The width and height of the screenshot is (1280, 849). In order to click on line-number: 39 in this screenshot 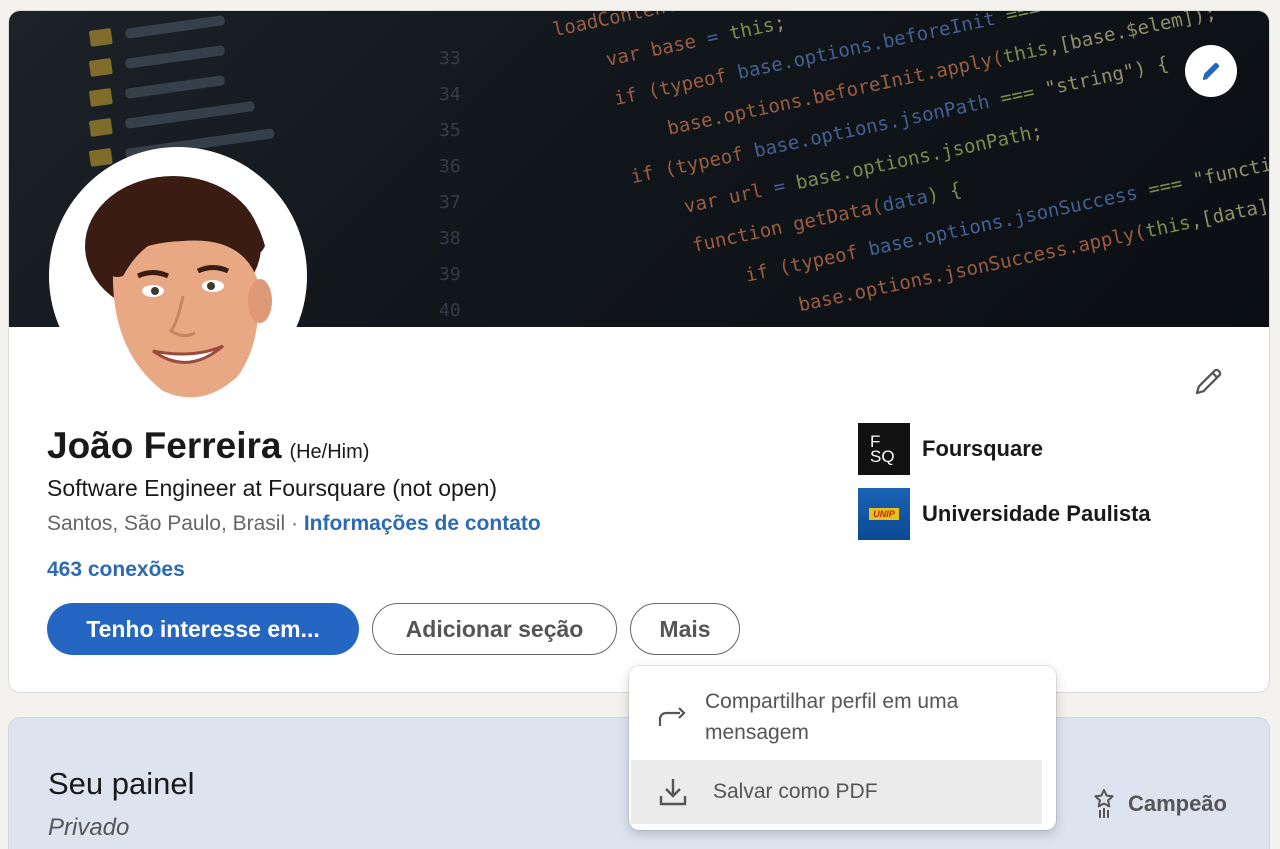, I will do `click(450, 274)`.